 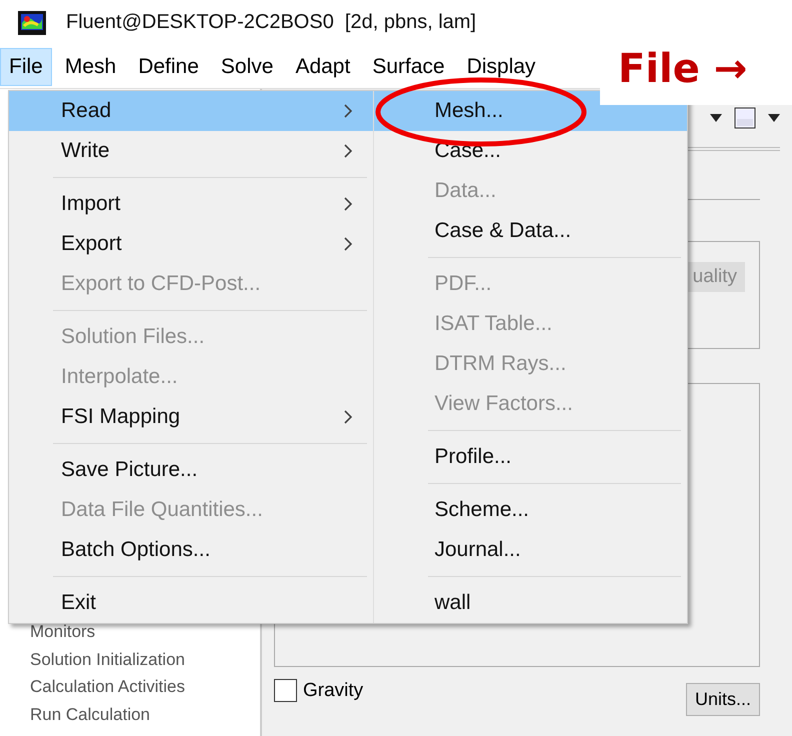 What do you see at coordinates (501, 67) in the screenshot?
I see `menu-bar-item: Display` at bounding box center [501, 67].